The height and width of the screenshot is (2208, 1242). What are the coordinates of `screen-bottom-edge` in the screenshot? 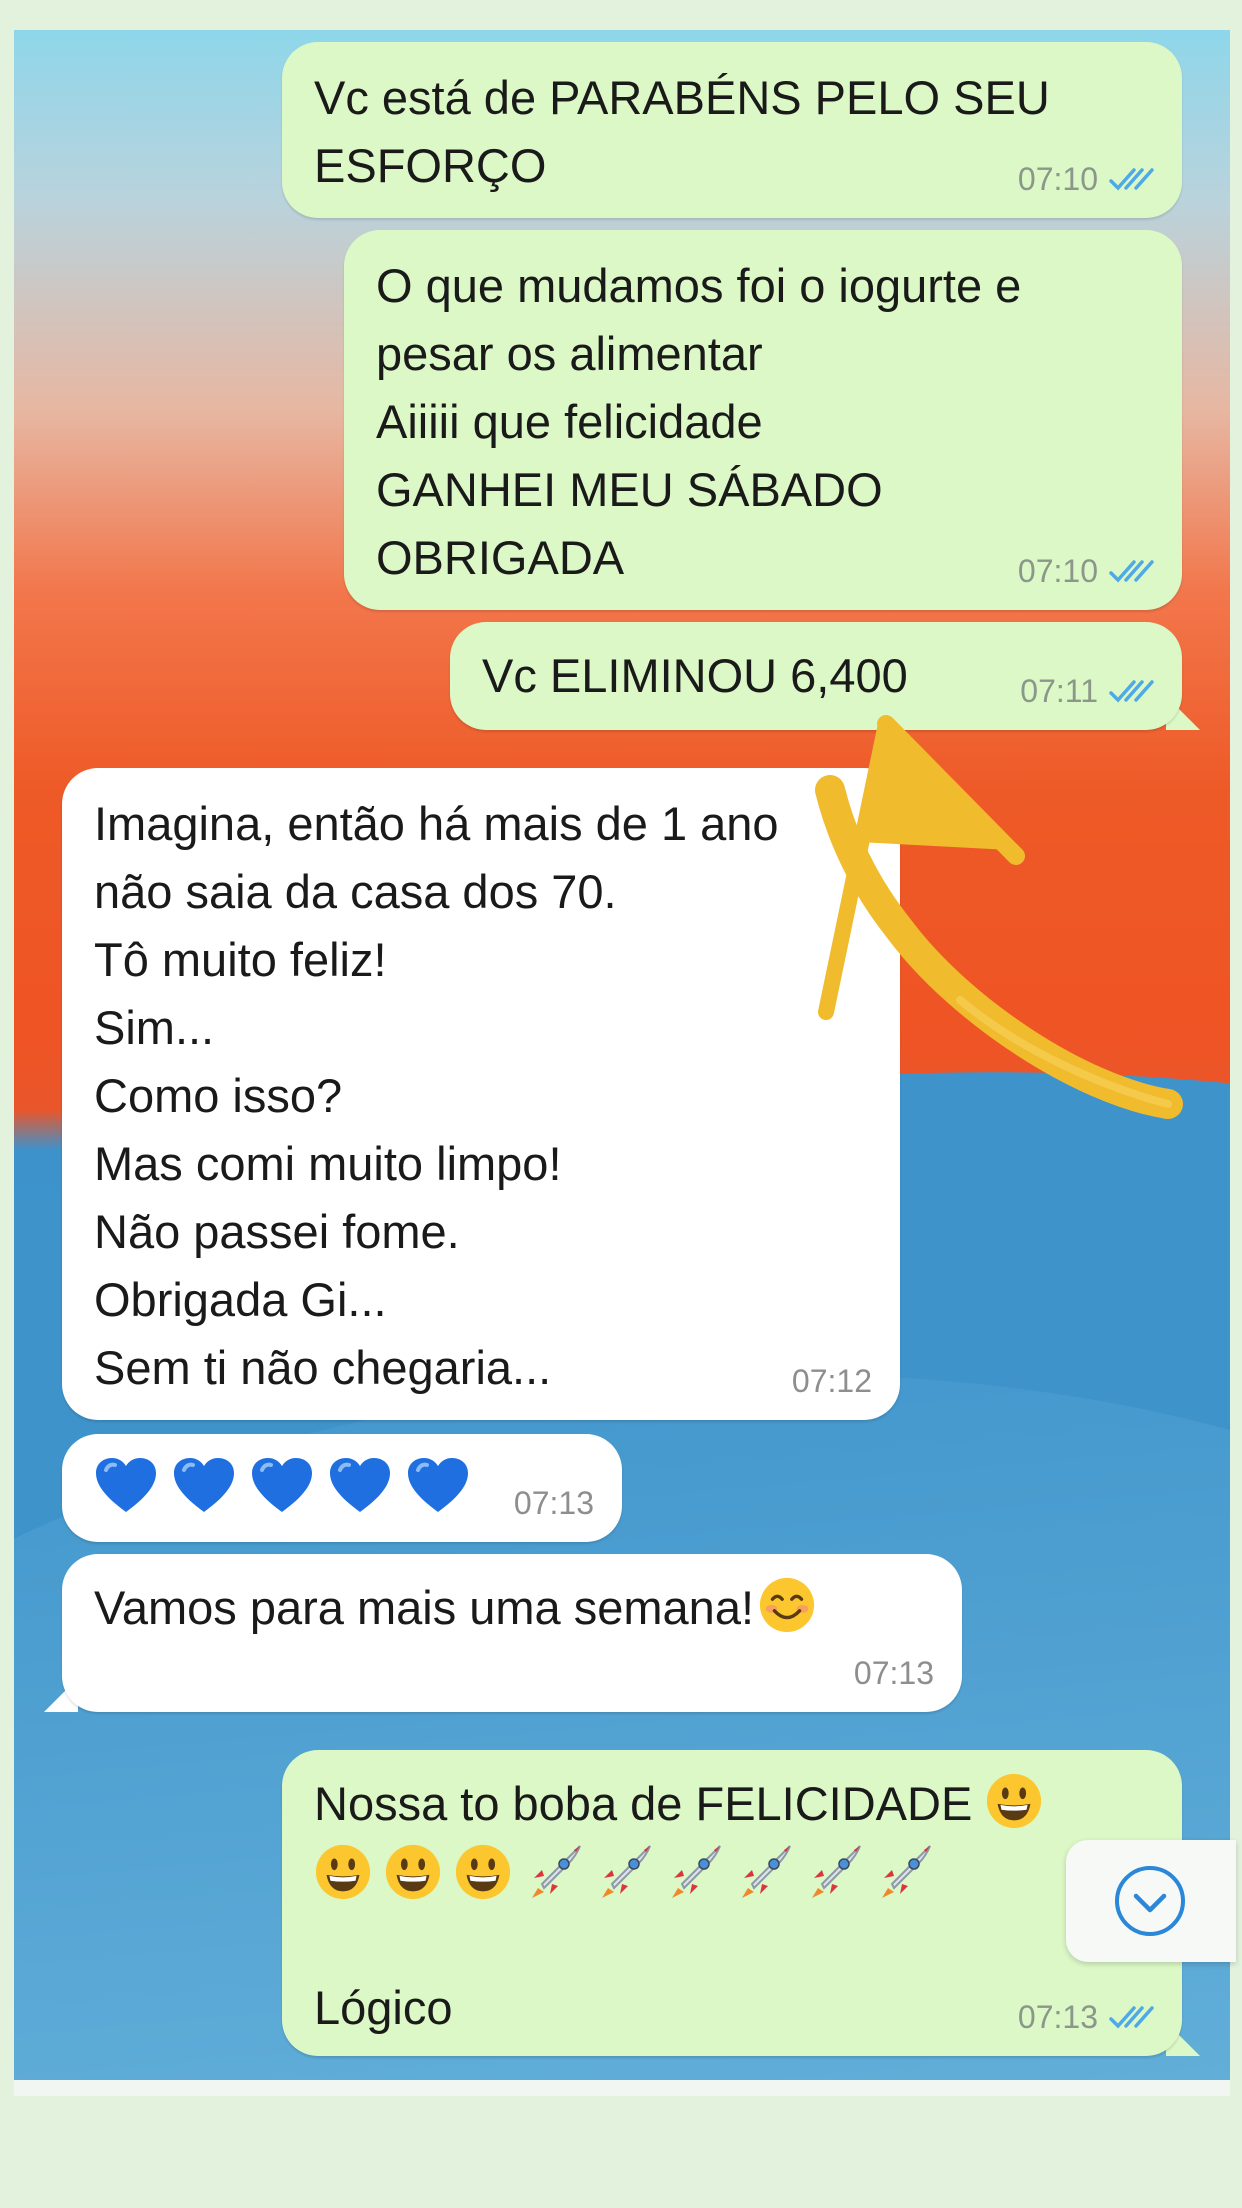 It's located at (622, 2088).